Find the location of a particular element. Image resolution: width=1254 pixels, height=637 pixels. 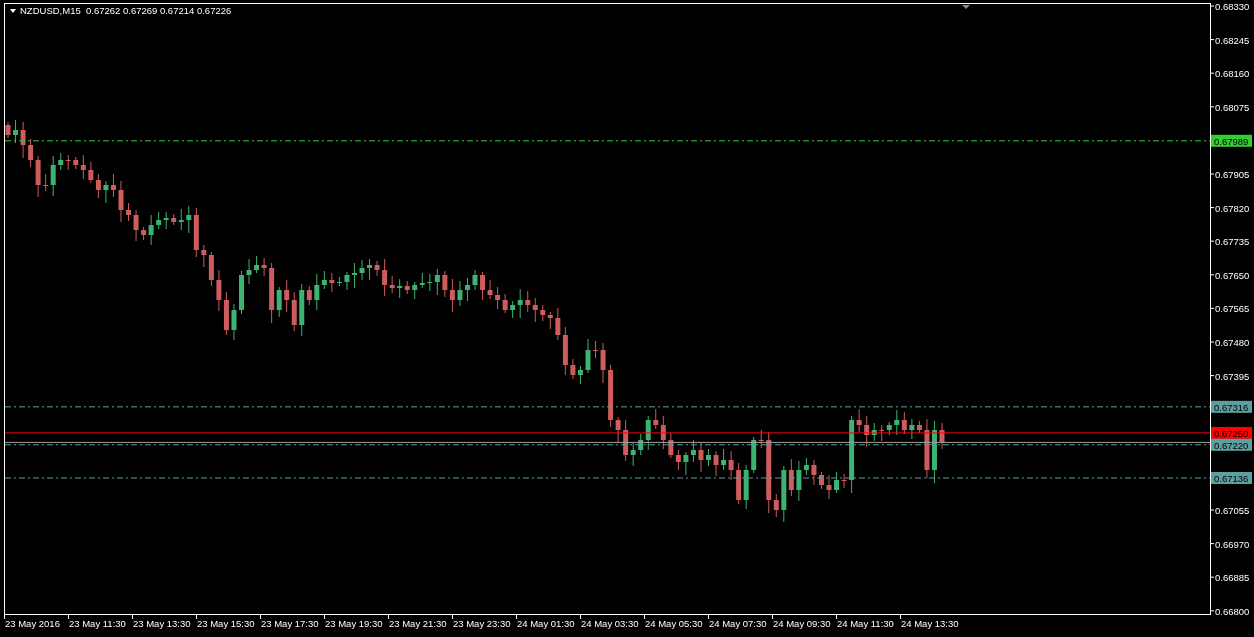

time-tick-label: 23 May 11:30 is located at coordinates (97, 623).